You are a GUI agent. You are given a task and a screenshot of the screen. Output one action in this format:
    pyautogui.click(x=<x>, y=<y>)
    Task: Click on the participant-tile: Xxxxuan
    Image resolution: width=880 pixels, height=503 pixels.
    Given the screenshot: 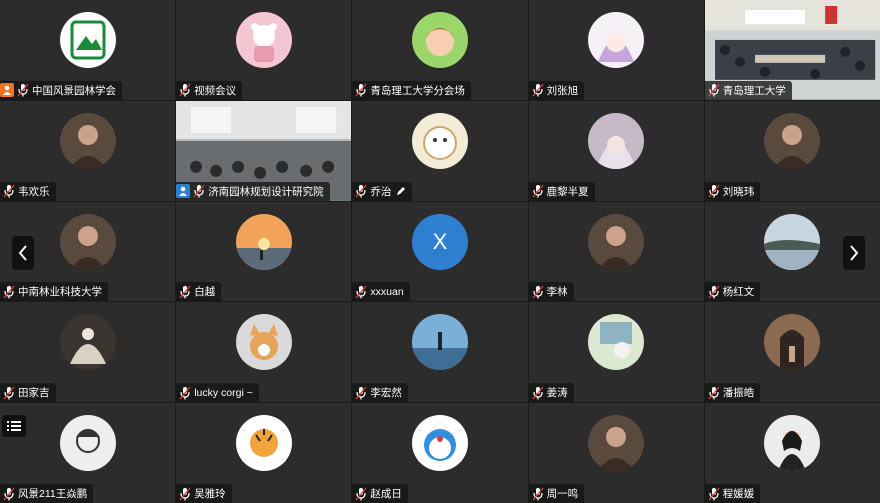 What is the action you would take?
    pyautogui.click(x=440, y=251)
    